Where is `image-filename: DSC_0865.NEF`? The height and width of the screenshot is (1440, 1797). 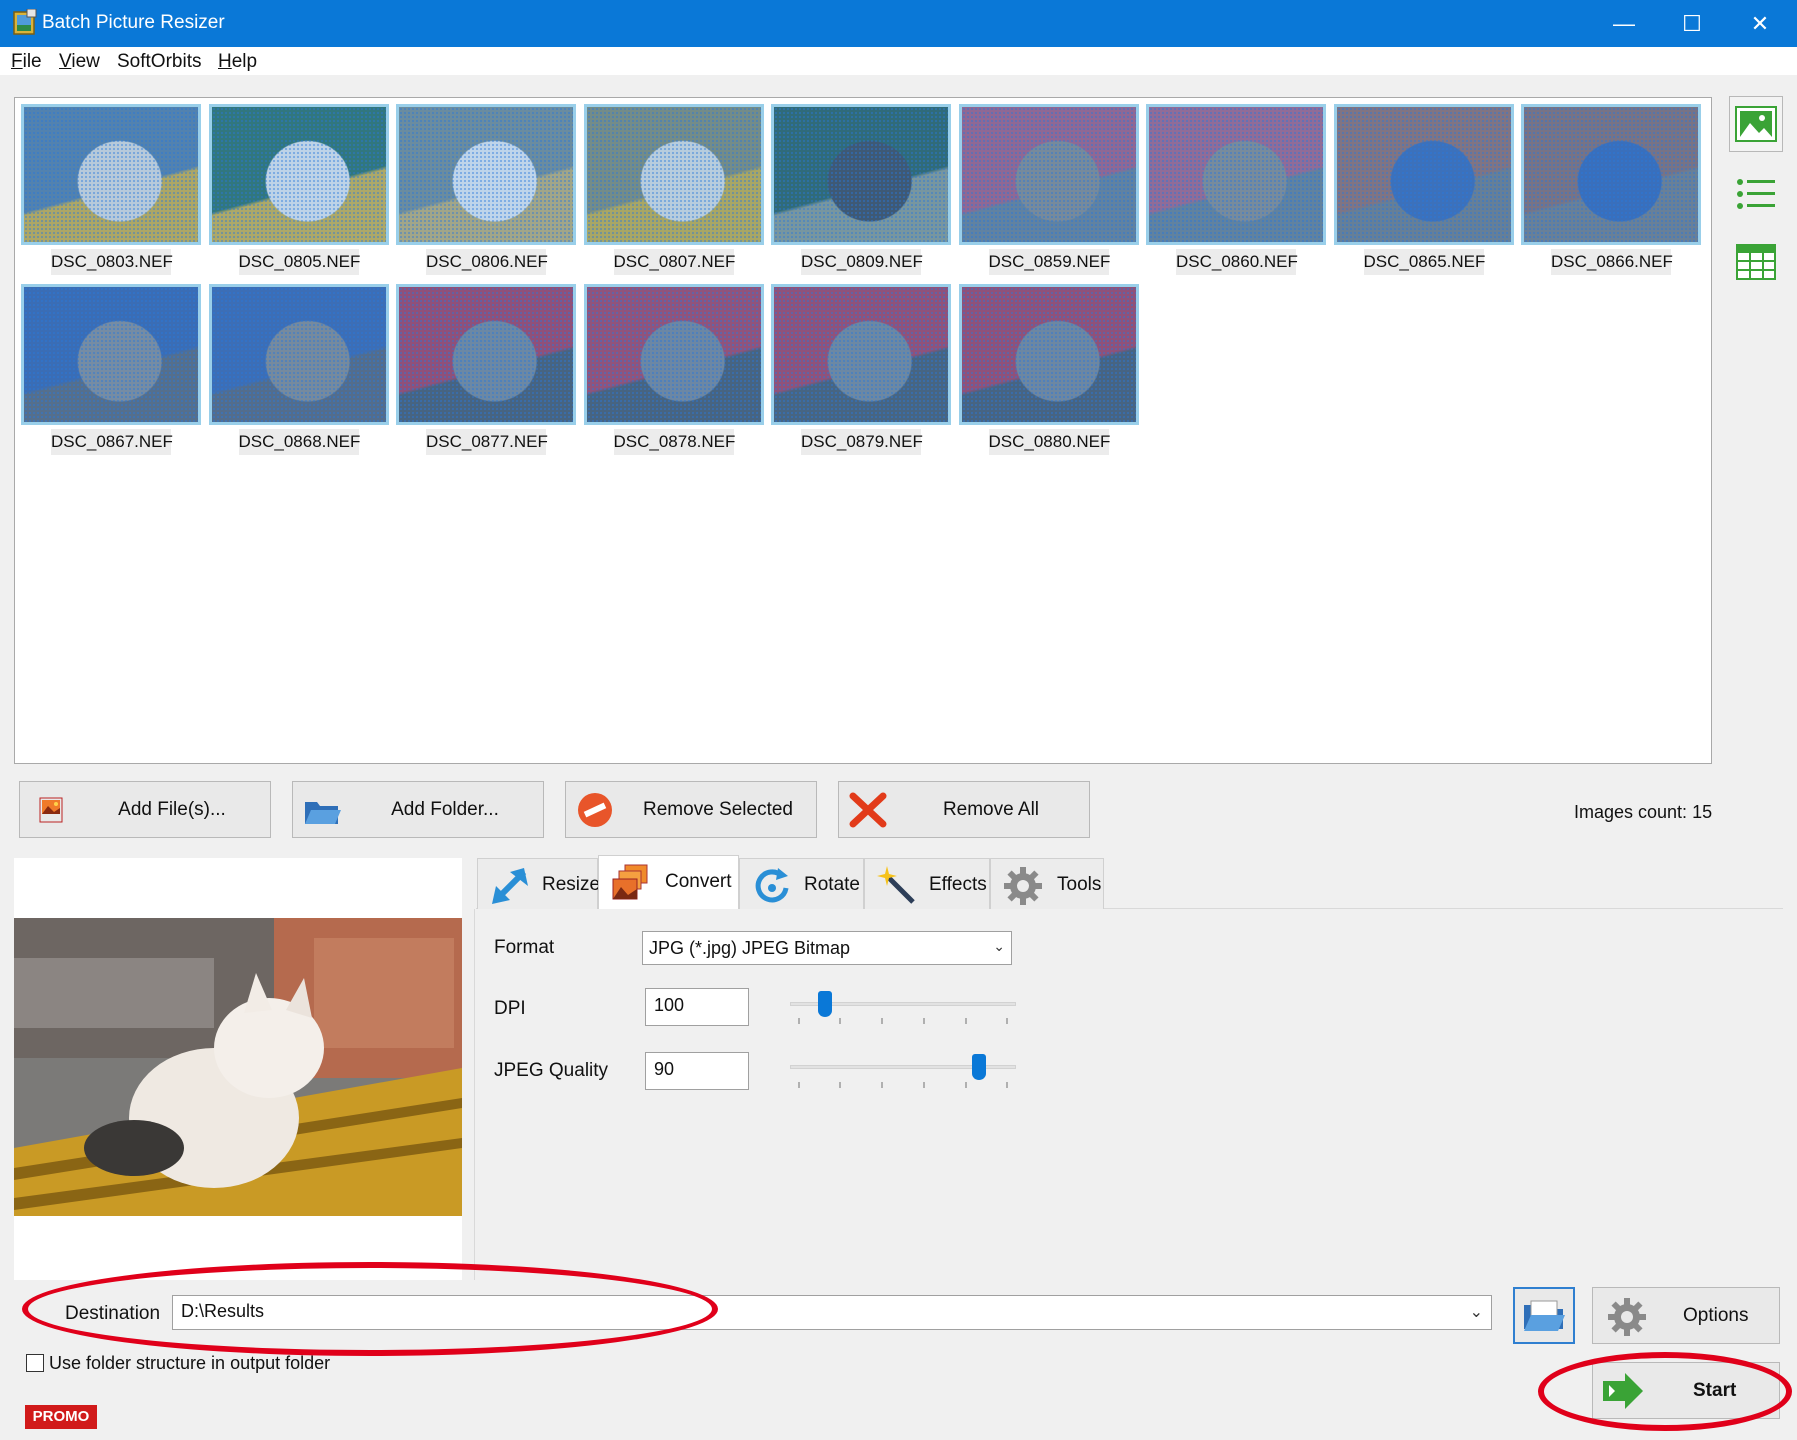
image-filename: DSC_0865.NEF is located at coordinates (1424, 262).